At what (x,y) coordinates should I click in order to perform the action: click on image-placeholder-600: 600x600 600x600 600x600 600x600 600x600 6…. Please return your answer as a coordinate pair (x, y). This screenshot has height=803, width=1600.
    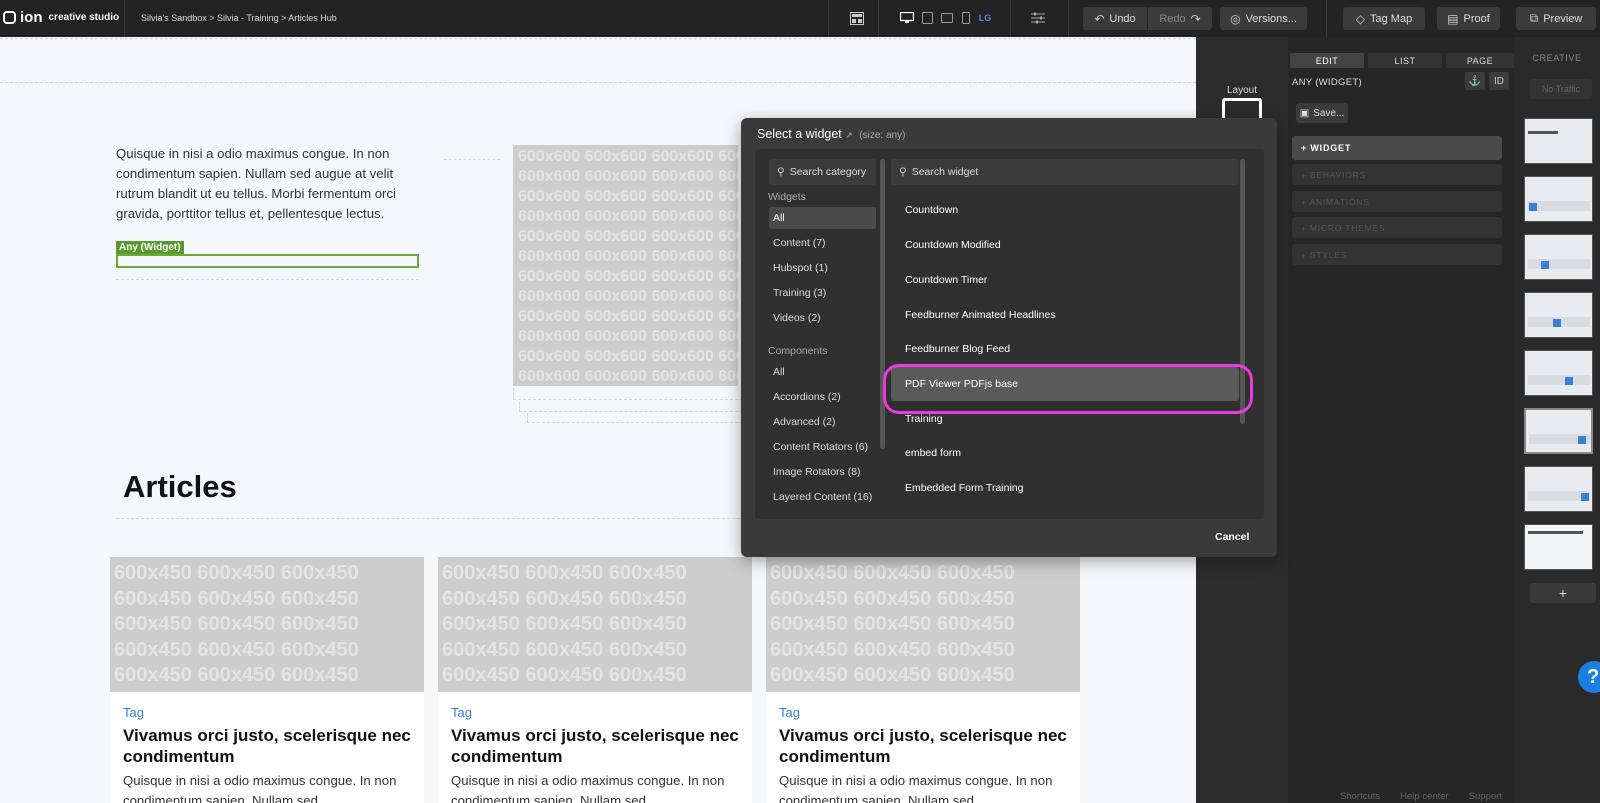
    Looking at the image, I should click on (625, 265).